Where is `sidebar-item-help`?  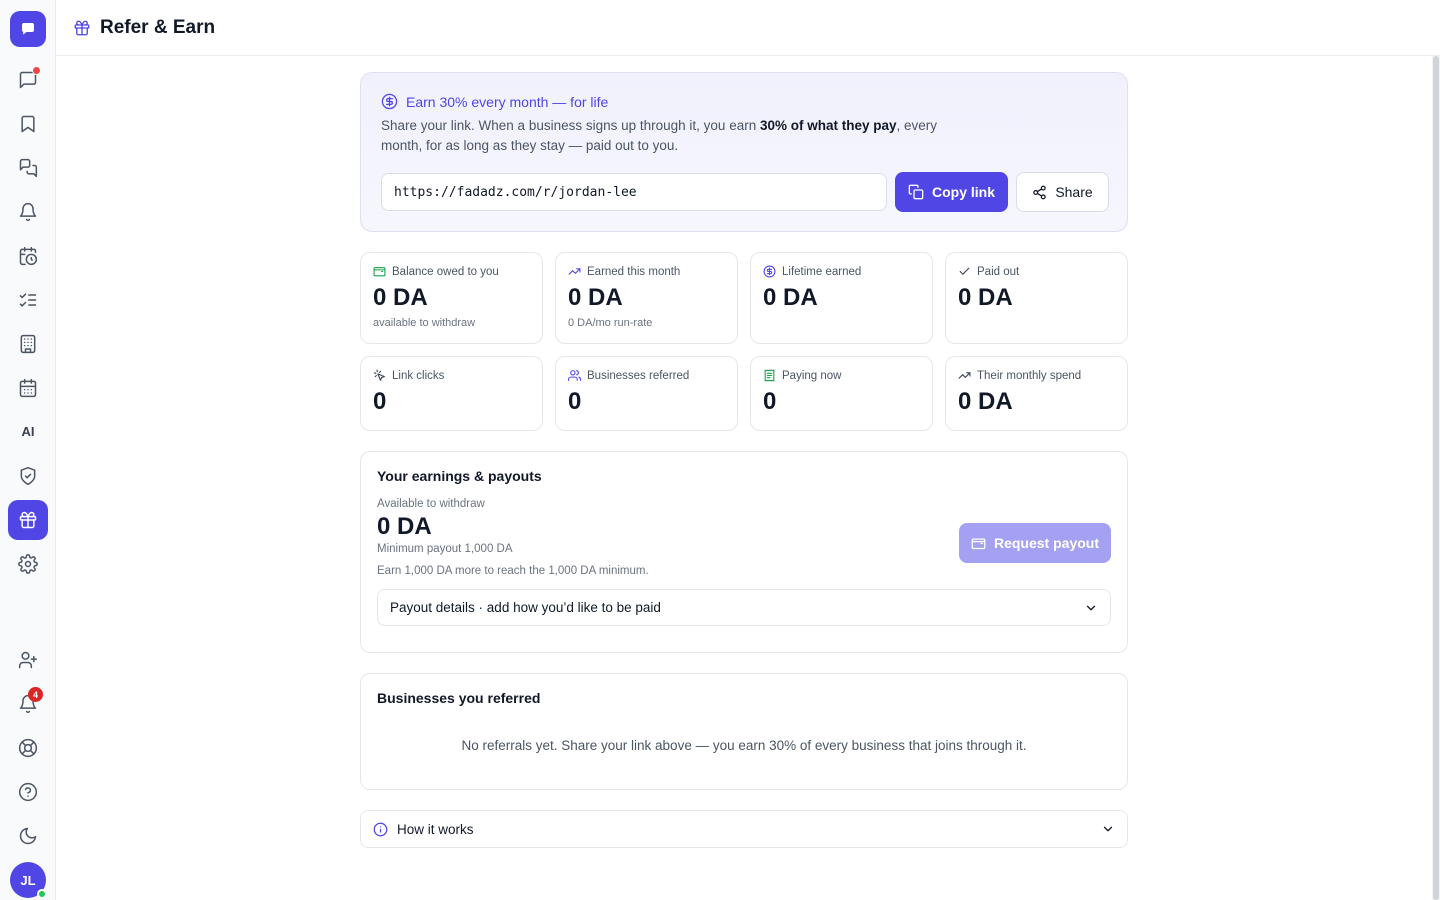
sidebar-item-help is located at coordinates (28, 792).